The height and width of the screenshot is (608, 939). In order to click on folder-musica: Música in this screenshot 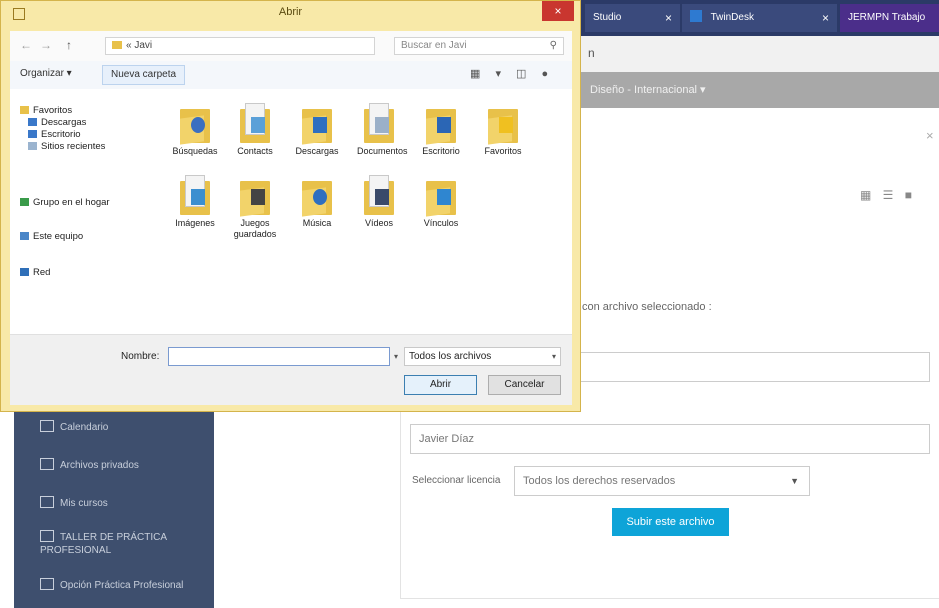, I will do `click(317, 202)`.